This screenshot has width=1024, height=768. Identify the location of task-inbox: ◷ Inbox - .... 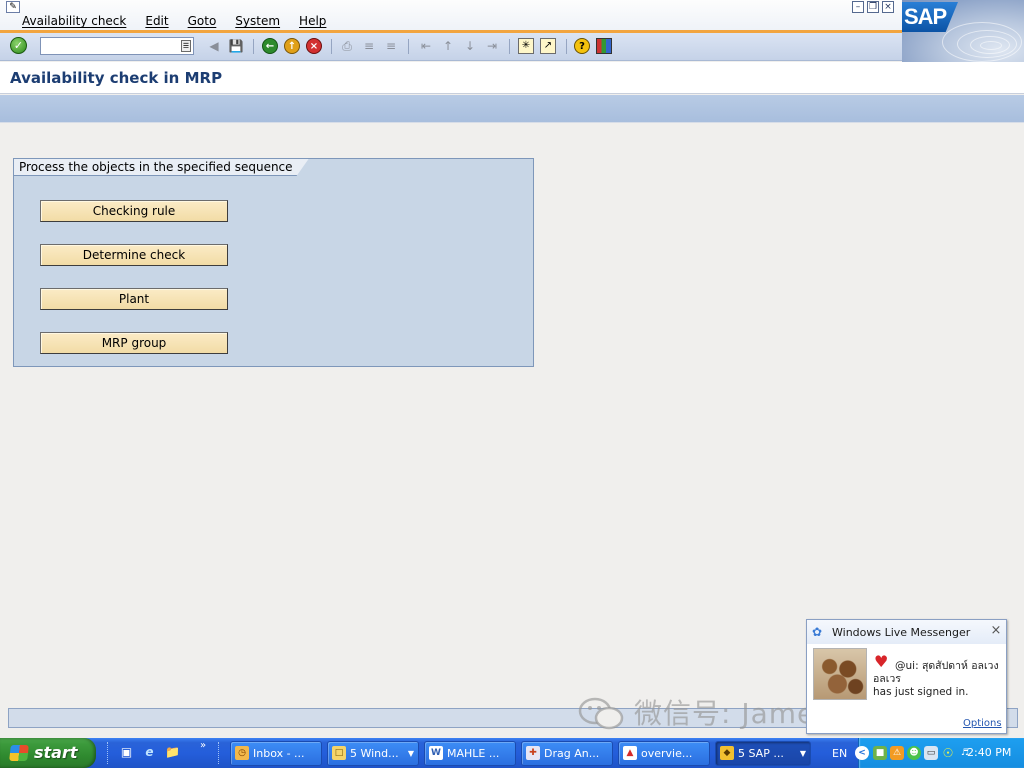
(276, 753).